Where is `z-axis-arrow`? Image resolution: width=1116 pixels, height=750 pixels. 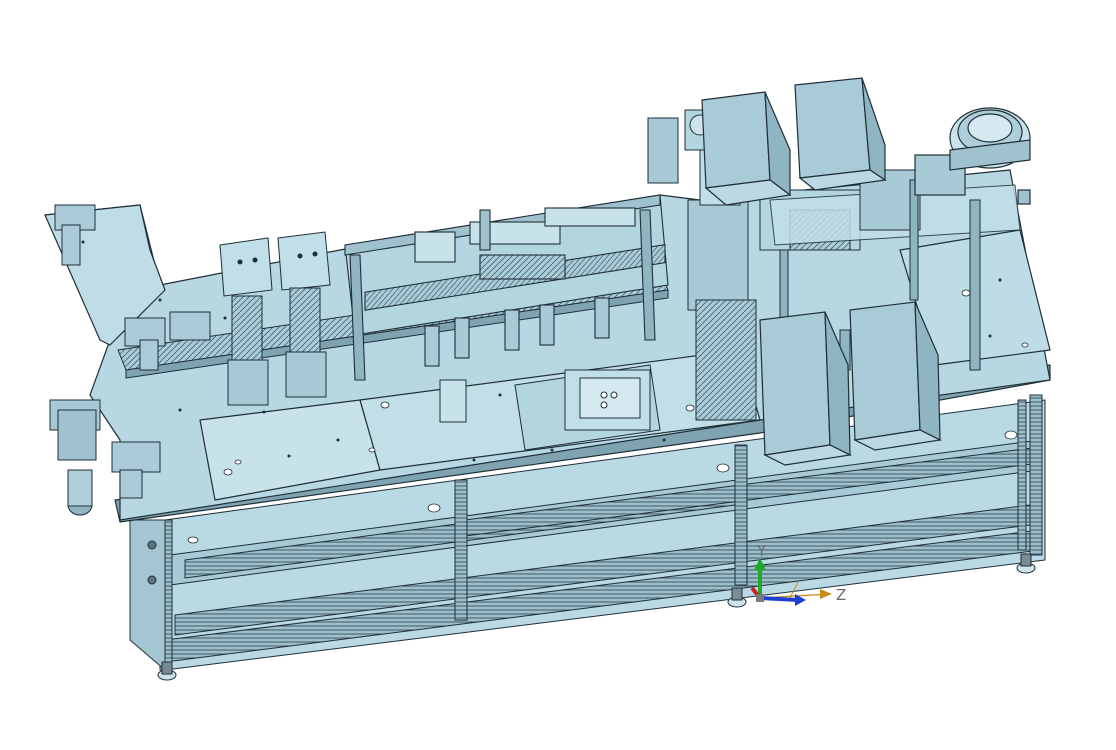 z-axis-arrow is located at coordinates (779, 599).